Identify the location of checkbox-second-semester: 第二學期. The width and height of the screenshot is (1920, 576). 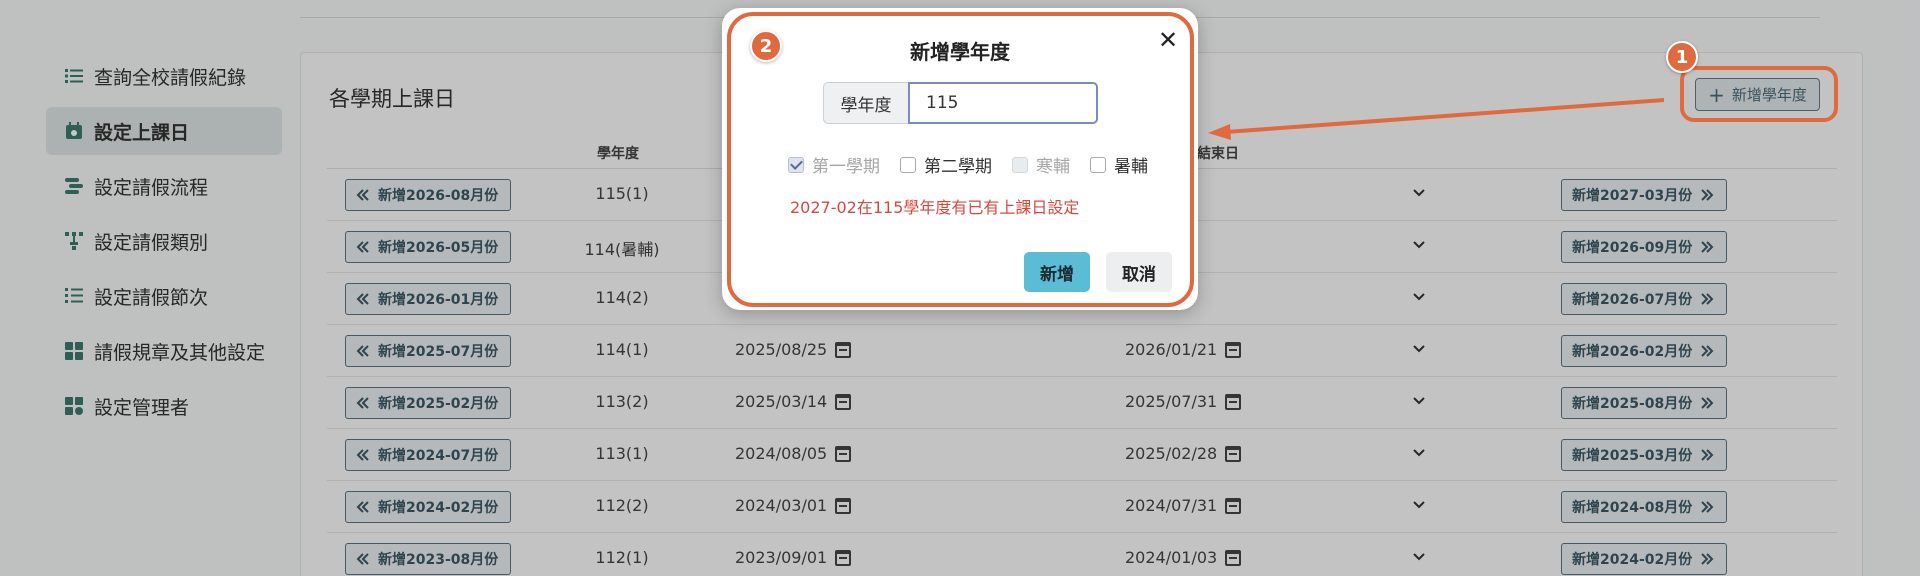
(946, 164).